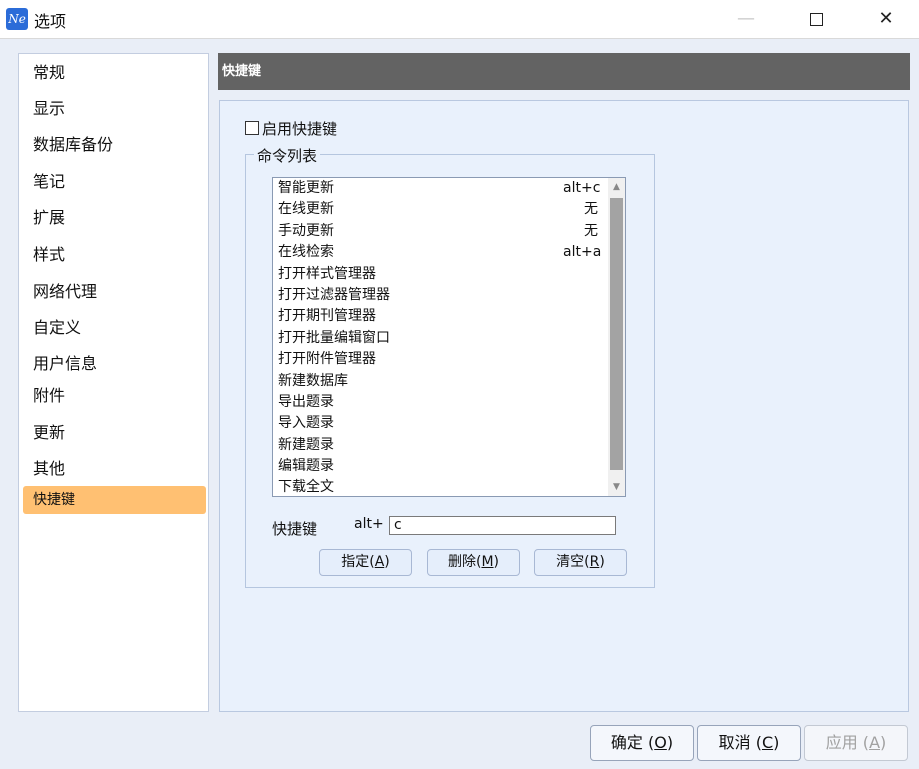 The height and width of the screenshot is (769, 919). Describe the element at coordinates (886, 19) in the screenshot. I see `close-button: ✕` at that location.